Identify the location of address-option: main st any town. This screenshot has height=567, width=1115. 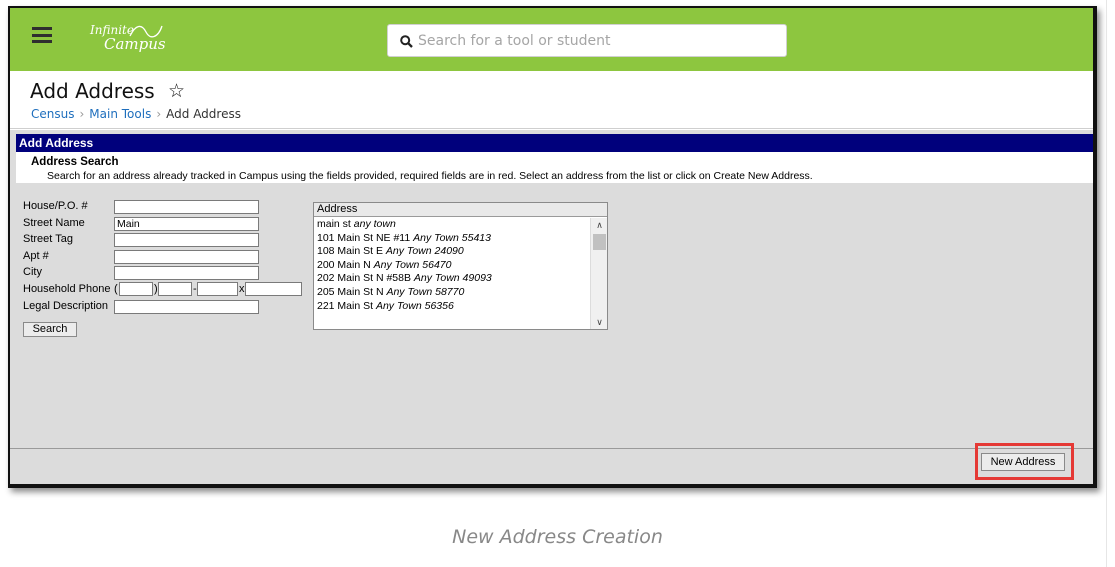
(452, 225).